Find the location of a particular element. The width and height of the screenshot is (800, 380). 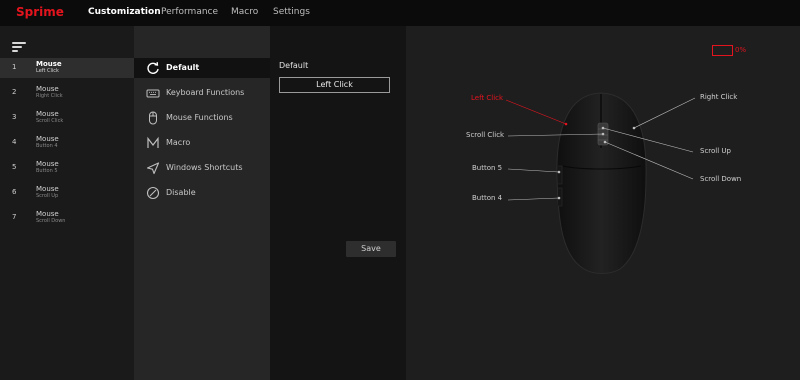

button-number: 6 is located at coordinates (14, 192).